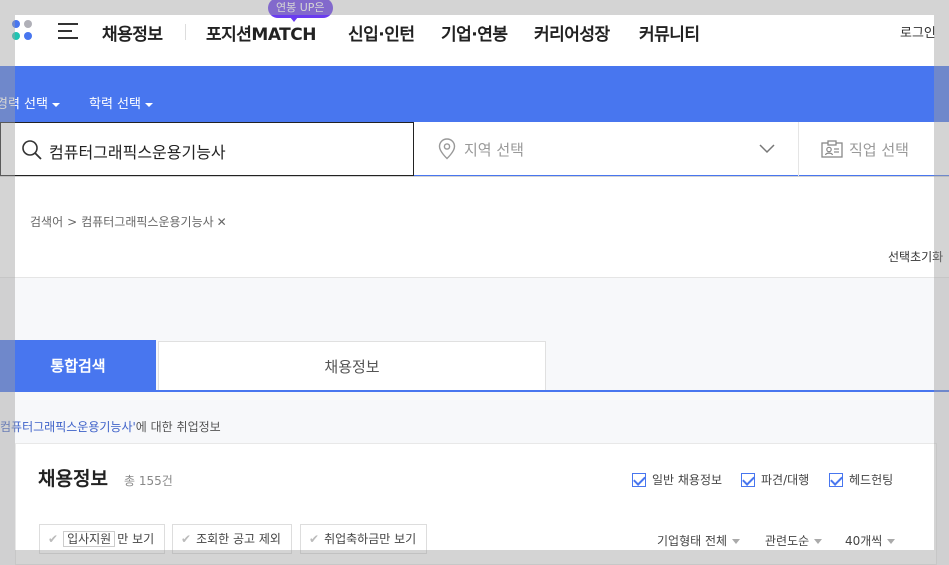  I want to click on education-filter-label: 학력 선택, so click(115, 104).